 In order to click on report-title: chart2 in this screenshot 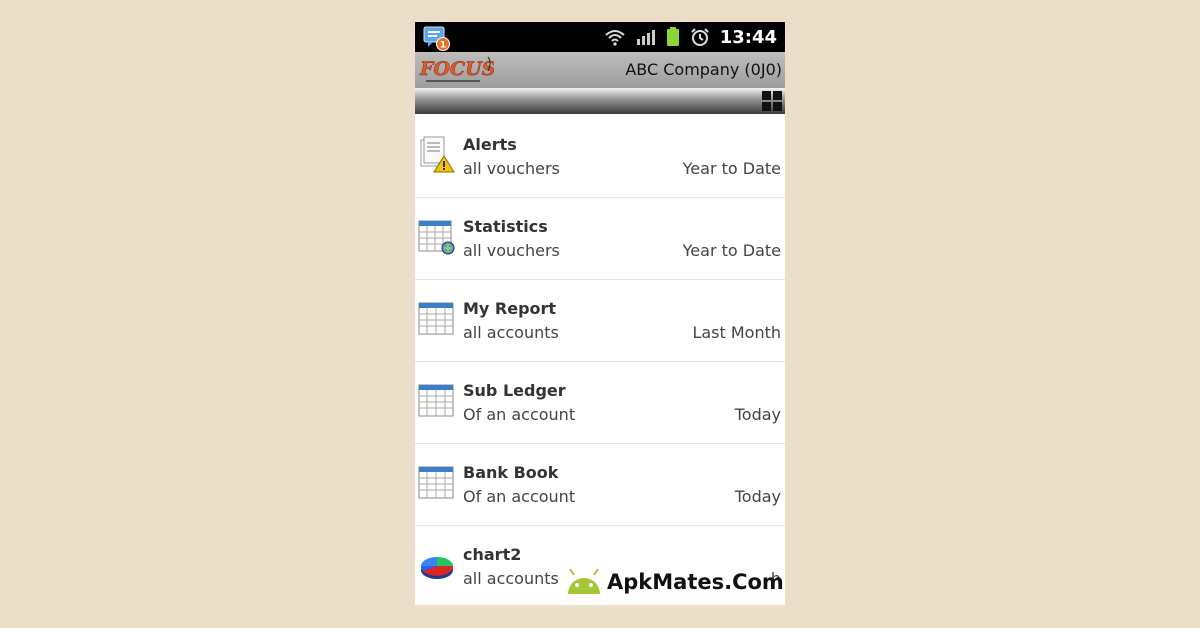, I will do `click(492, 554)`.